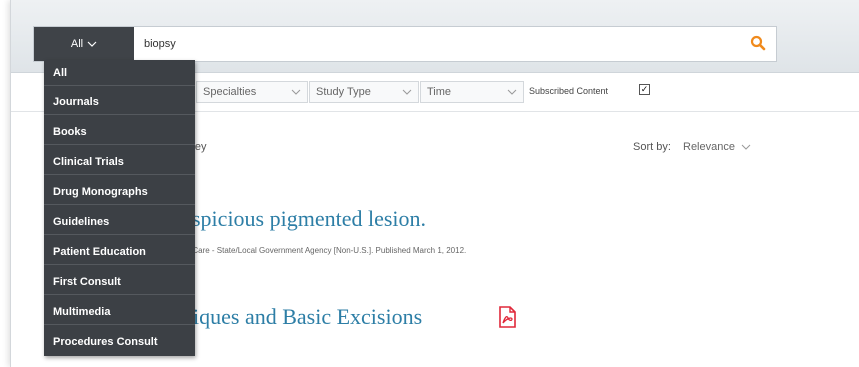  I want to click on filter-time: Time, so click(472, 92).